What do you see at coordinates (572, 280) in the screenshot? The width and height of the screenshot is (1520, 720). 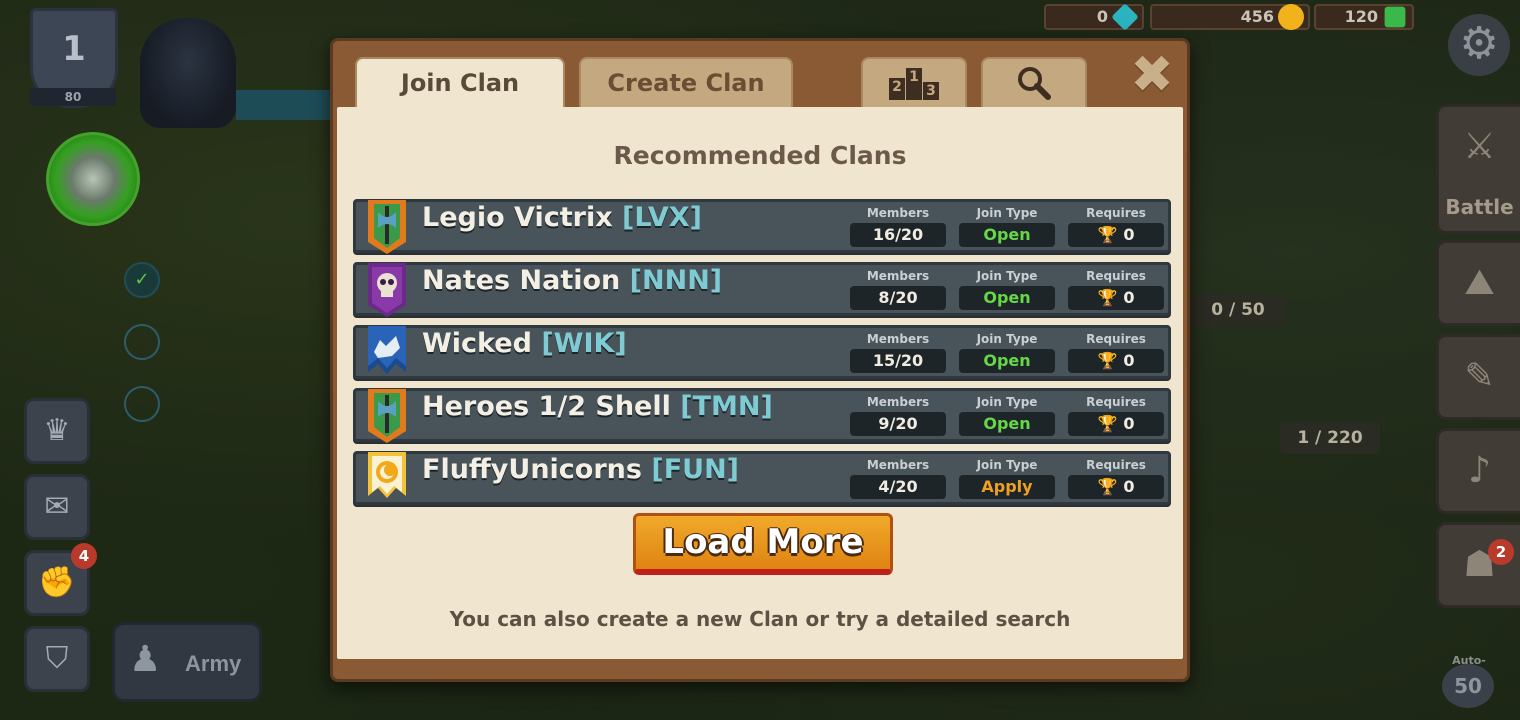 I see `clan-name: Nates Nation [NNN]` at bounding box center [572, 280].